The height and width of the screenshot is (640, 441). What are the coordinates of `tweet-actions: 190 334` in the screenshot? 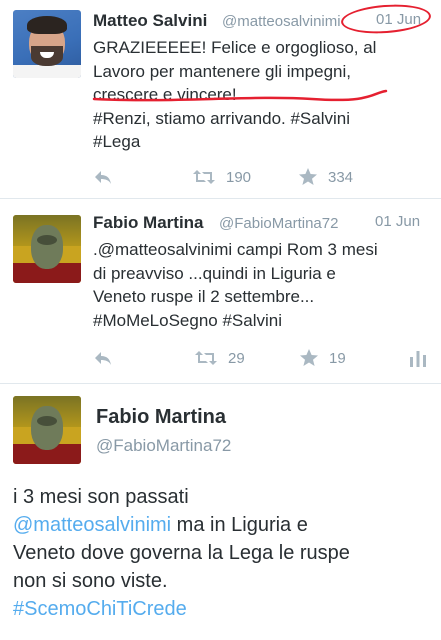 It's located at (220, 177).